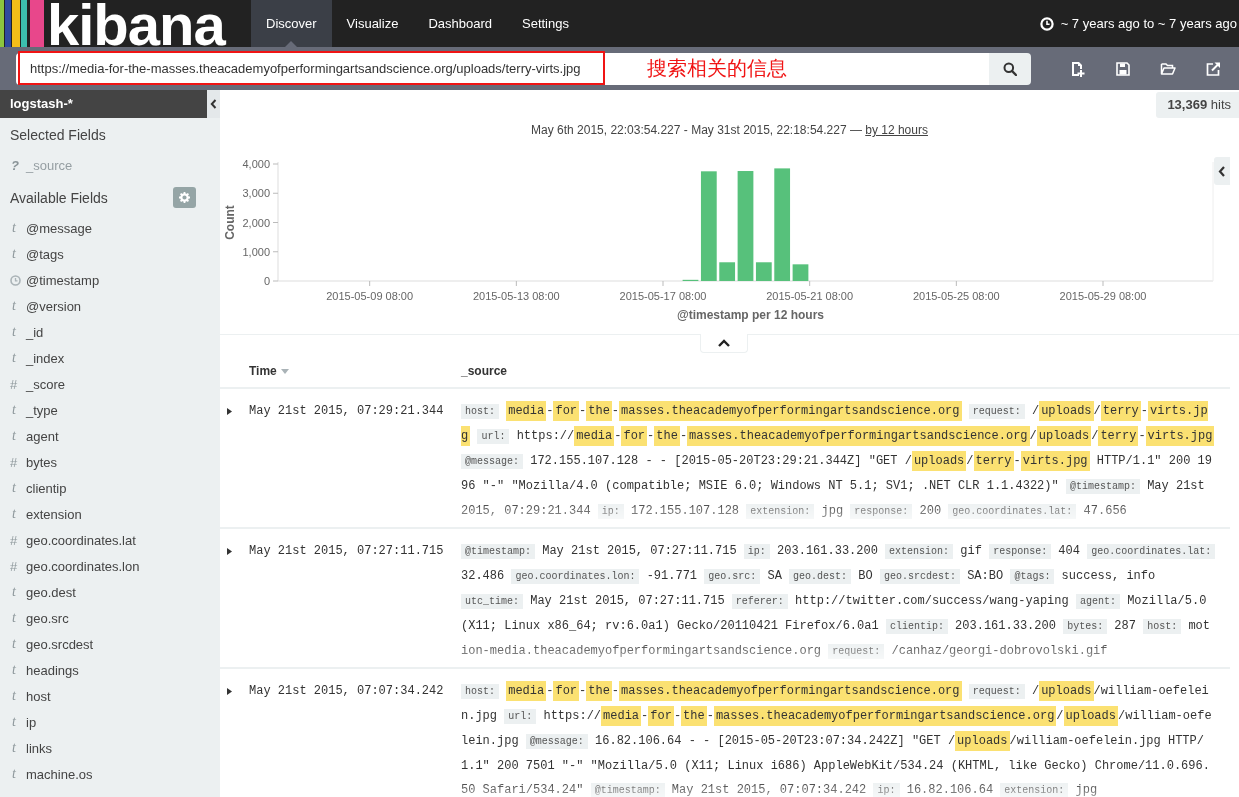 The height and width of the screenshot is (797, 1239). I want to click on column-header: _source, so click(484, 371).